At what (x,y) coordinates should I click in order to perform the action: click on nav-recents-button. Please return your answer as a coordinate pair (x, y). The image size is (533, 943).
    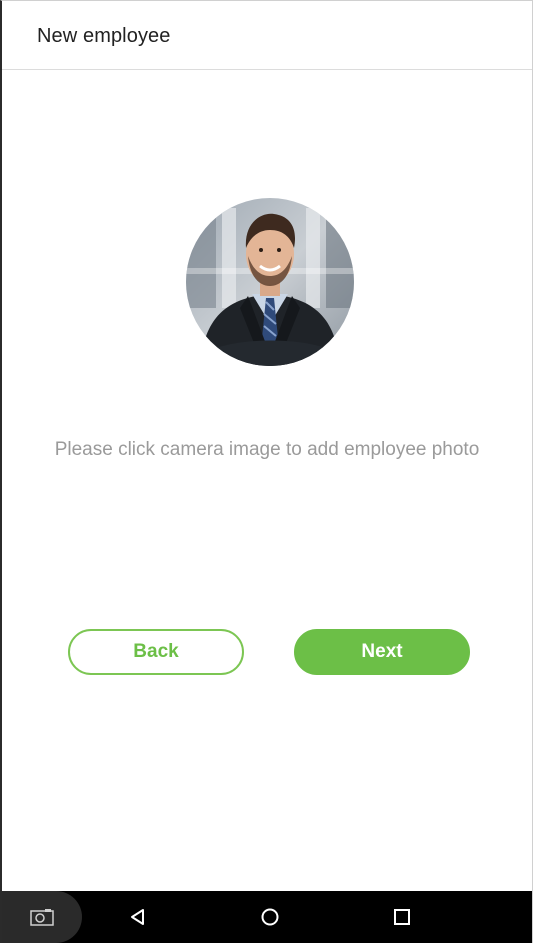
    Looking at the image, I should click on (402, 917).